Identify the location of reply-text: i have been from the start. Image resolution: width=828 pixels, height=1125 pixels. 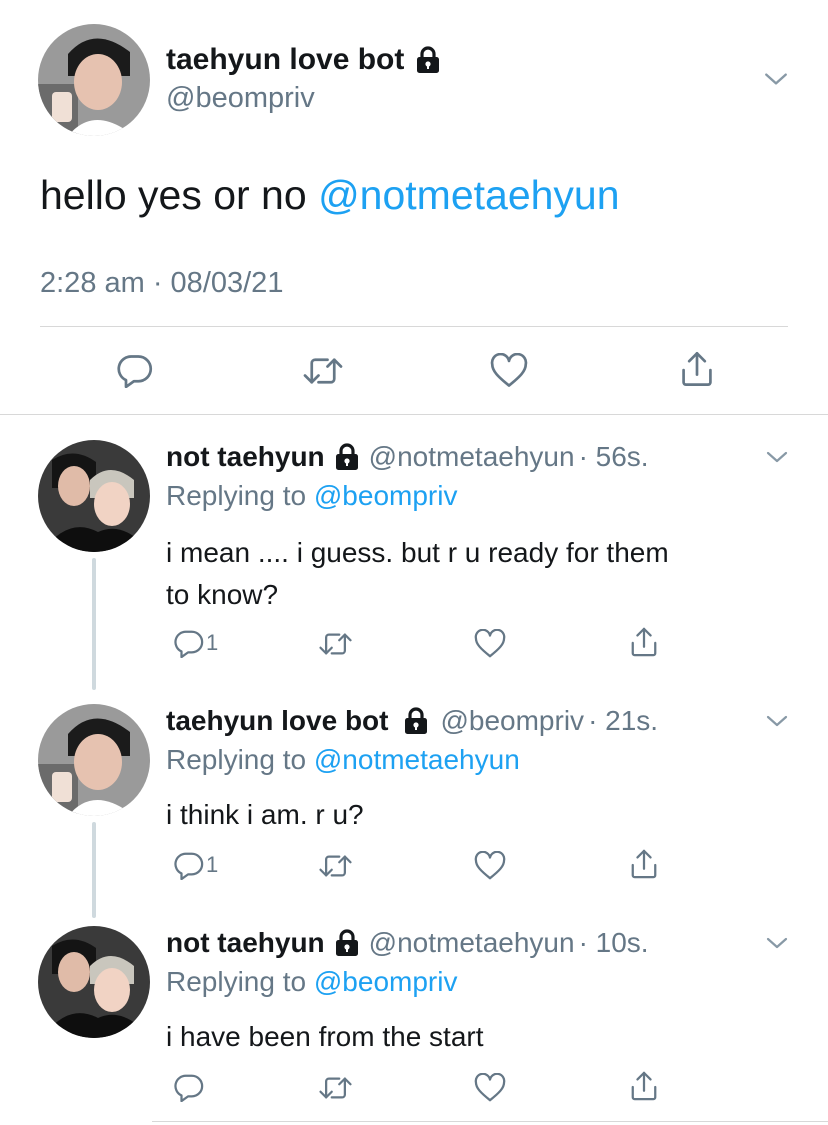
(325, 1037).